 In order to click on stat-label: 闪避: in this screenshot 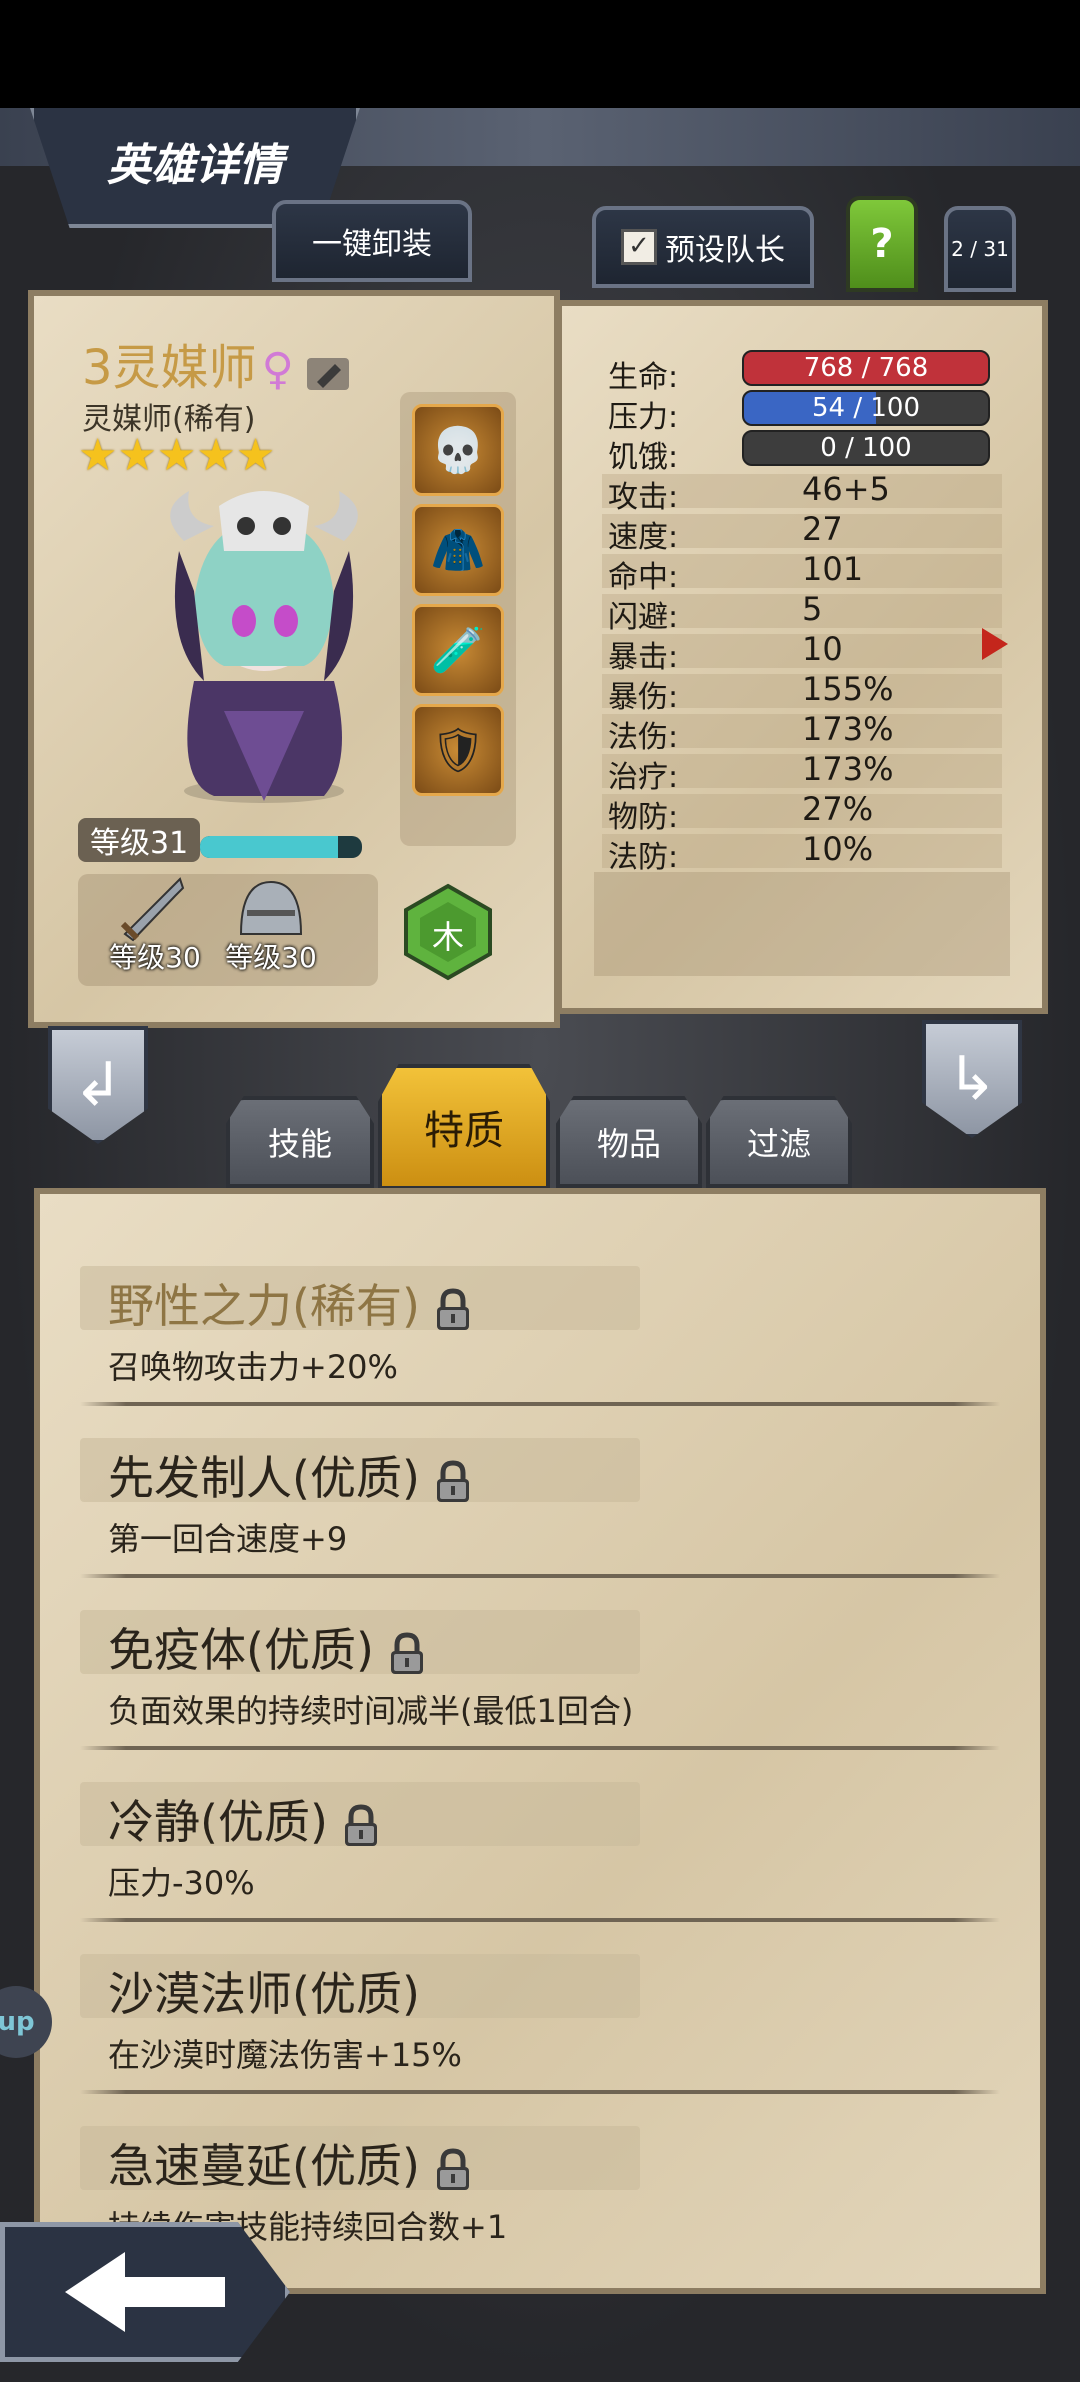, I will do `click(643, 617)`.